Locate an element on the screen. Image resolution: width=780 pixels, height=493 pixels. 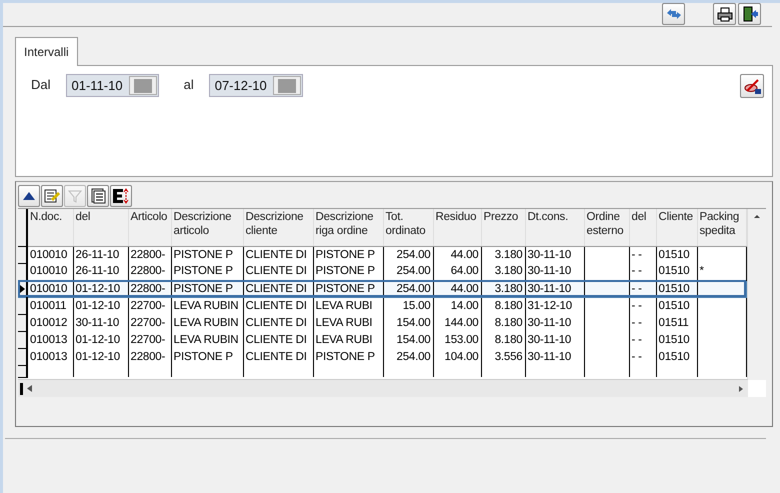
table-cell: * is located at coordinates (702, 271).